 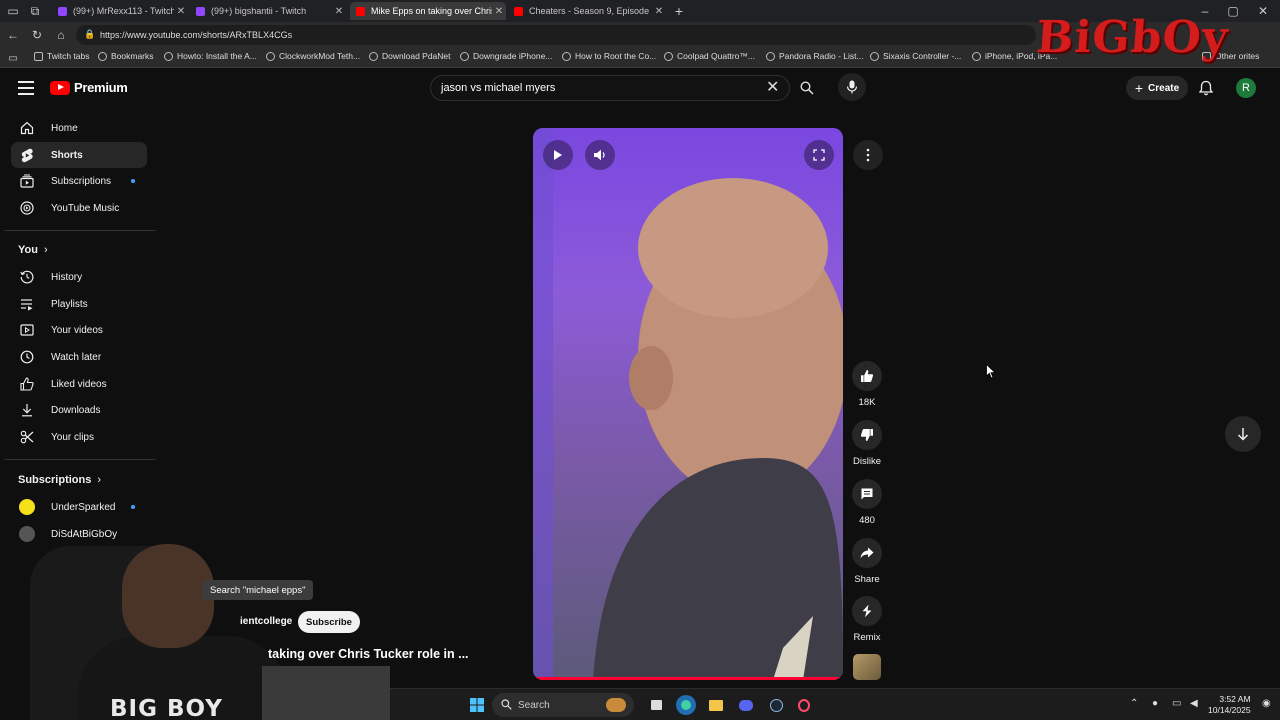 What do you see at coordinates (79, 304) in the screenshot?
I see `sidebar-item-playlists: Playlists` at bounding box center [79, 304].